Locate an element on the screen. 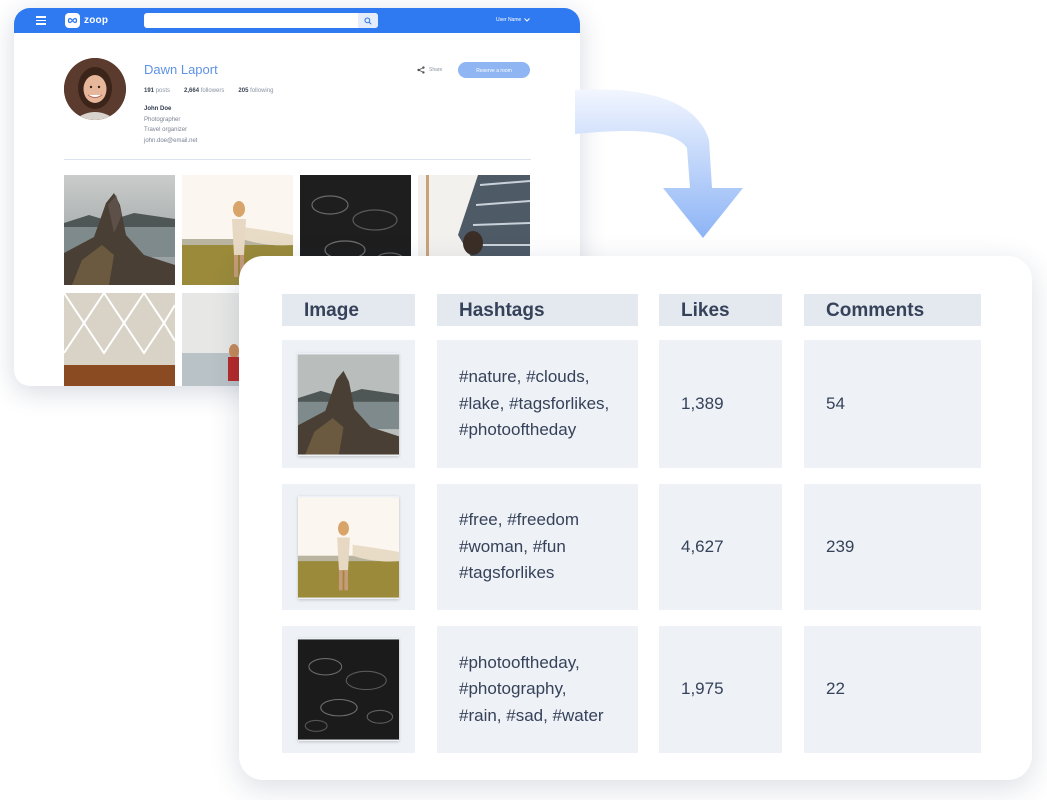  table-row-1-comments: 54 is located at coordinates (892, 404).